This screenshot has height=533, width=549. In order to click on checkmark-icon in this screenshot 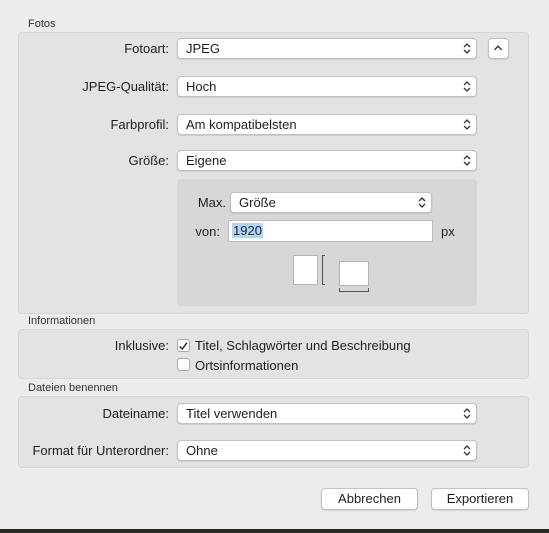, I will do `click(183, 346)`.